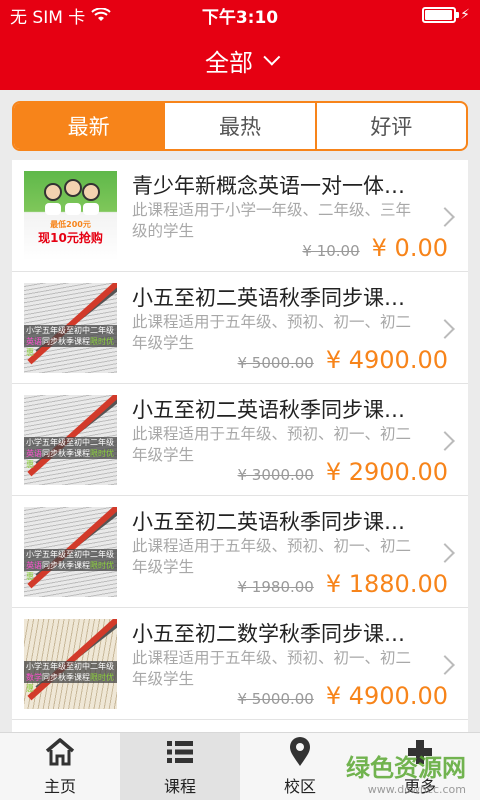 The width and height of the screenshot is (480, 800). I want to click on original-price: ¥ 1980.00, so click(275, 587).